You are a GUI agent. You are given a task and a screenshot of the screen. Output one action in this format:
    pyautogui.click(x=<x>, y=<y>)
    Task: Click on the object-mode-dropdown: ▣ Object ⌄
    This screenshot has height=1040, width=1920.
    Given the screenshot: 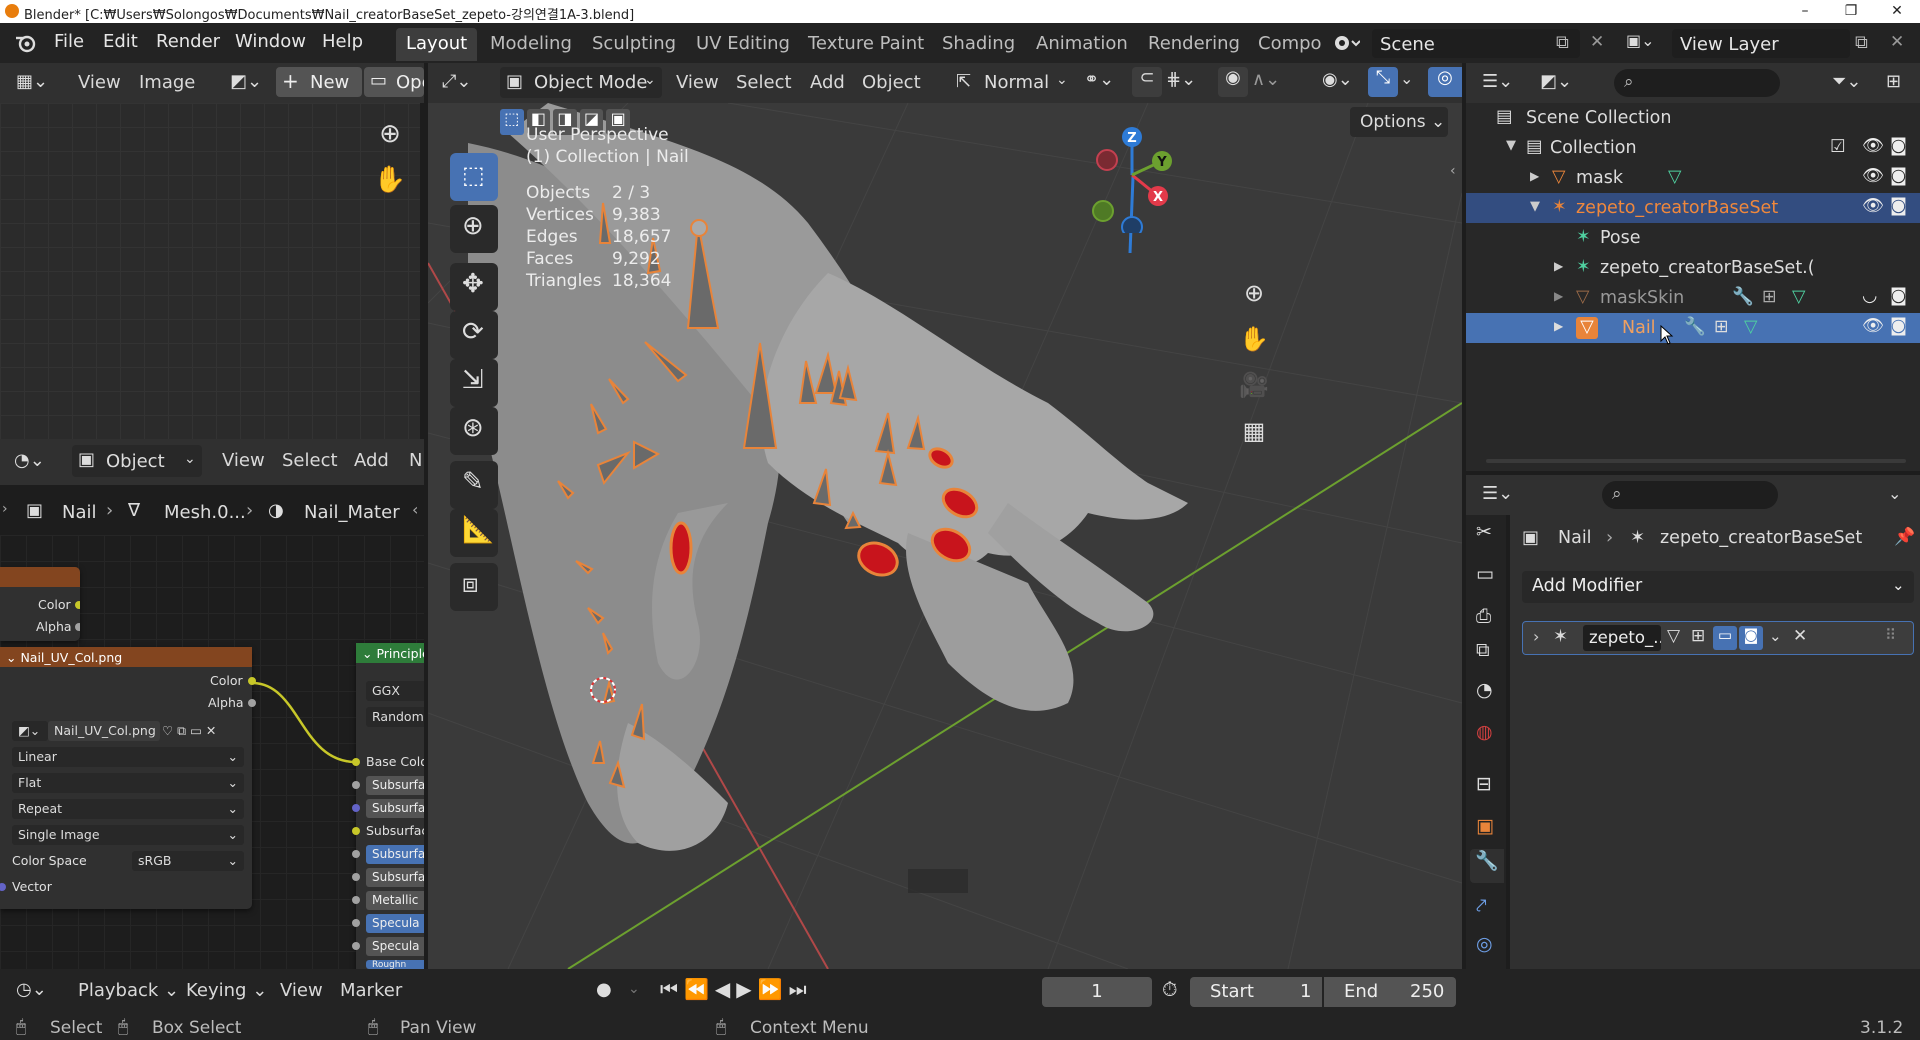 What is the action you would take?
    pyautogui.click(x=137, y=461)
    